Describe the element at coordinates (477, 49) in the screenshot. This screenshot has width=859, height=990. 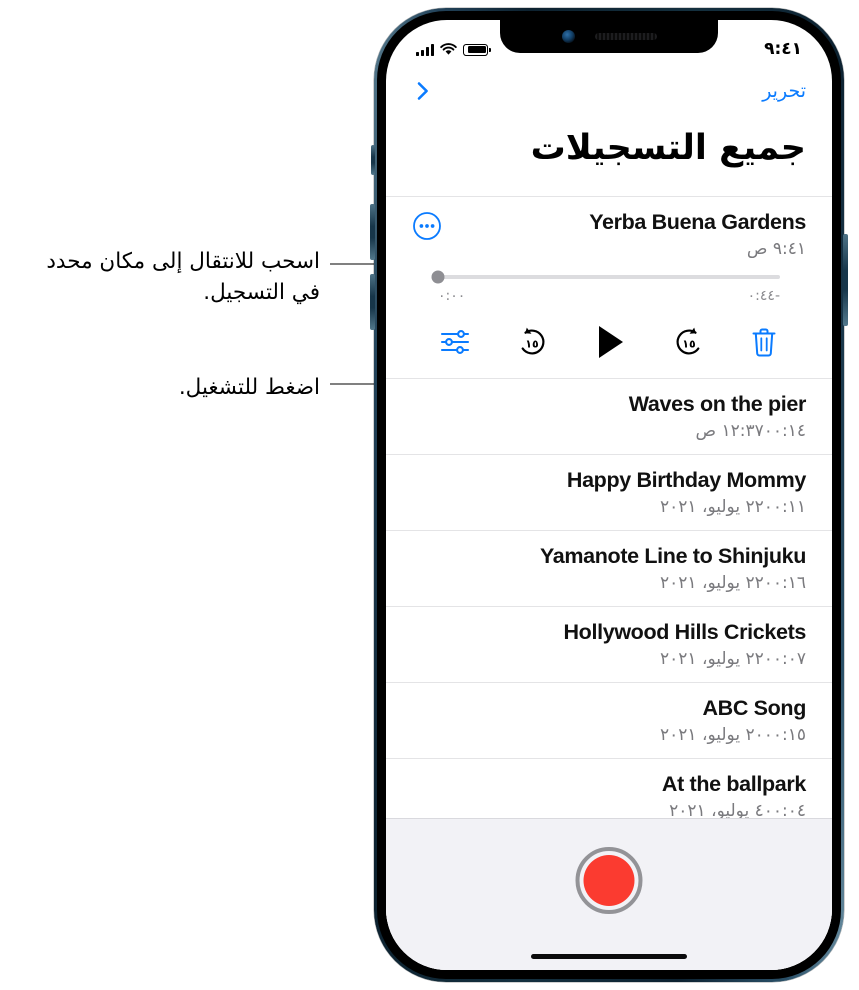
I see `battery-icon` at that location.